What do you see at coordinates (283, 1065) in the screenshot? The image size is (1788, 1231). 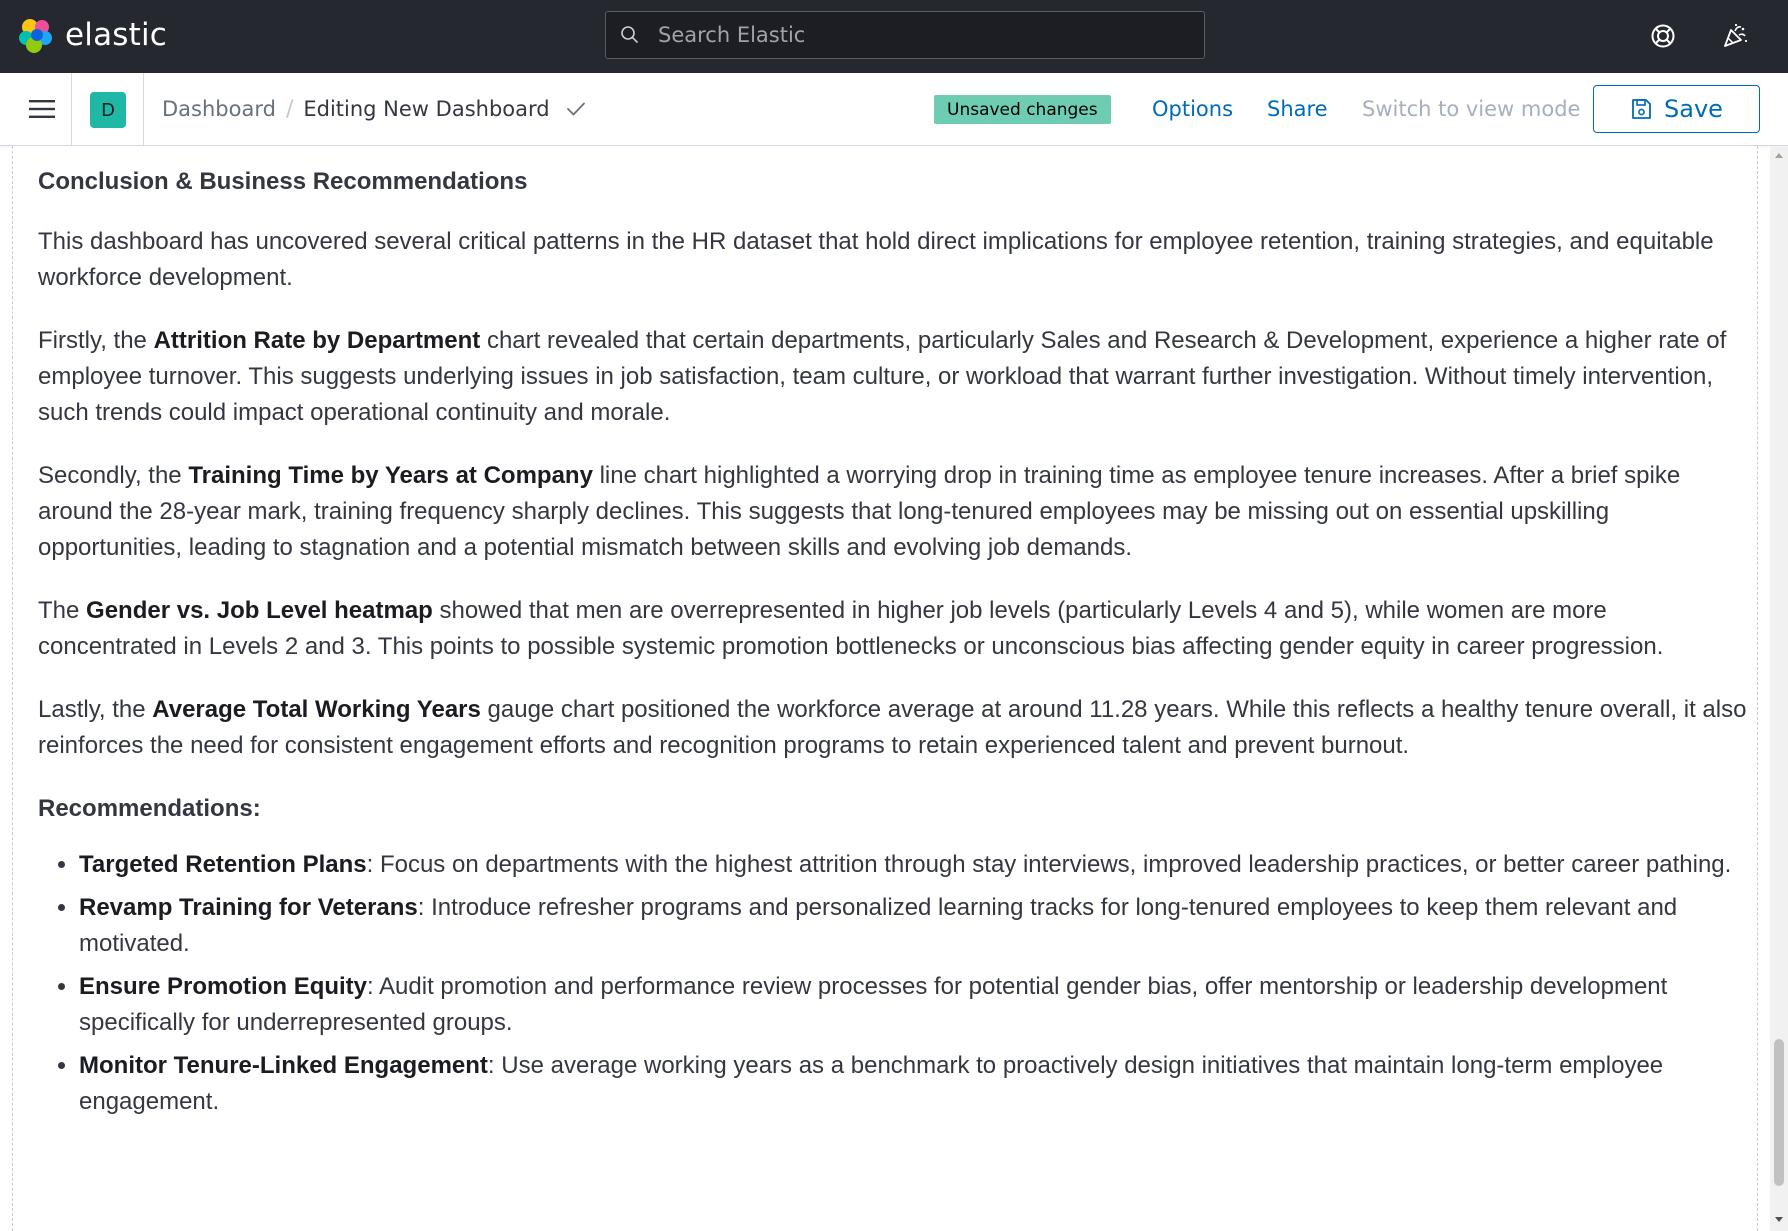 I see `recommendation-title: Monitor Tenure-Linked Engagement` at bounding box center [283, 1065].